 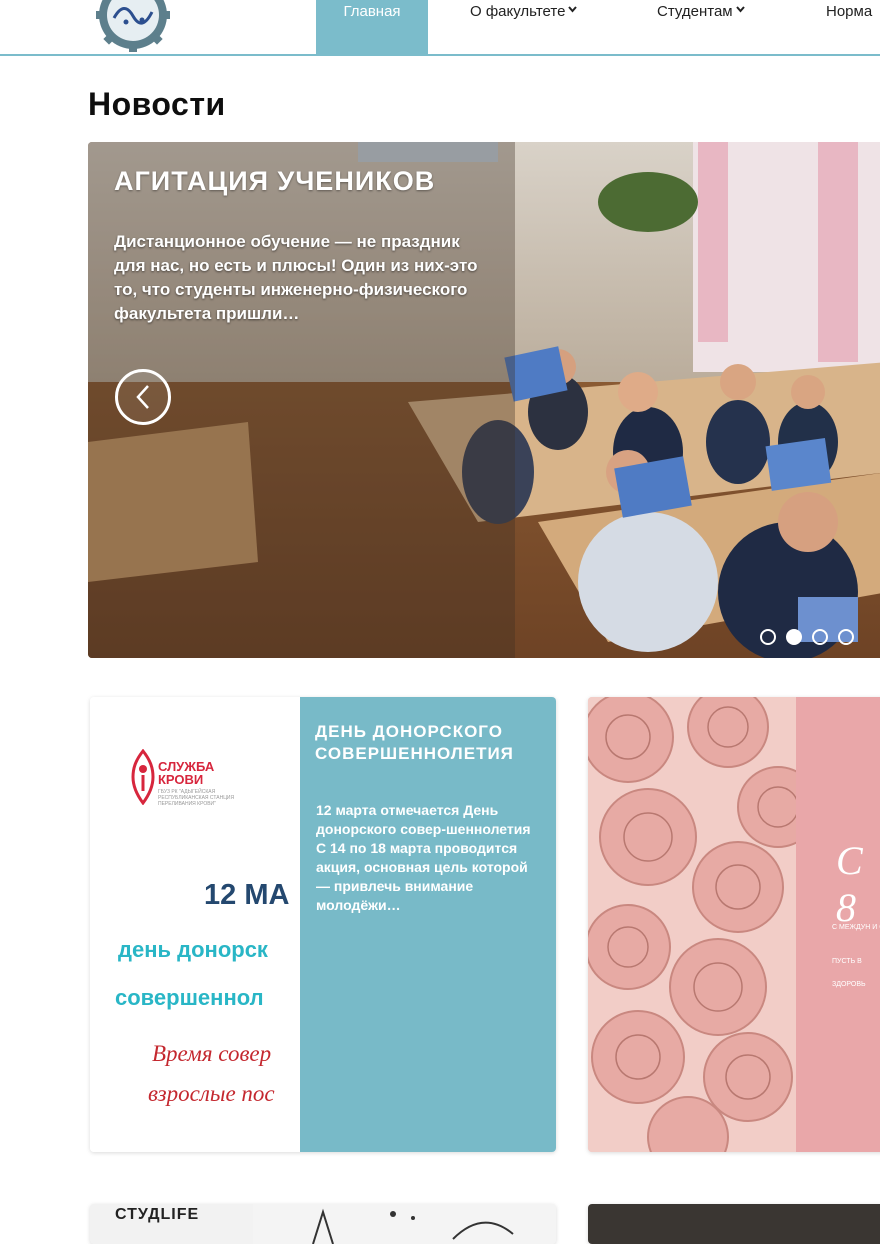 I want to click on card-image-roses, so click(x=692, y=924).